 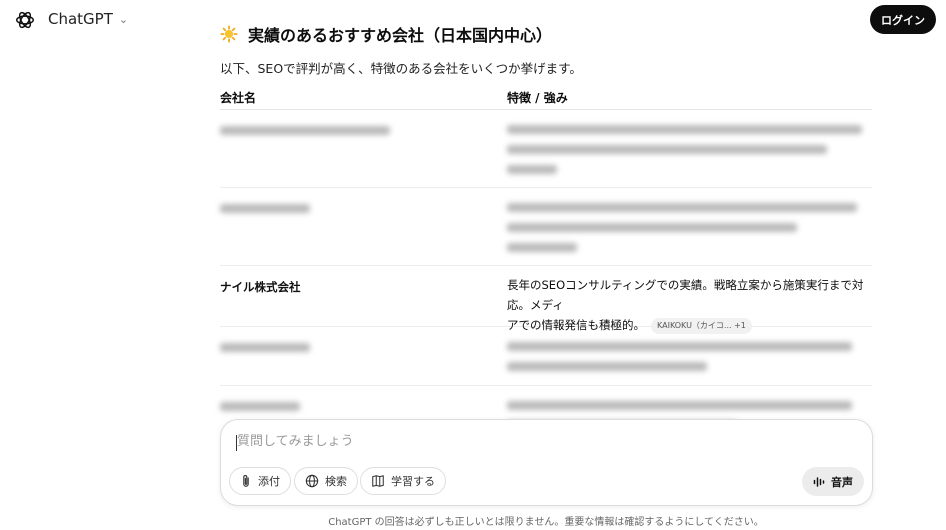 I want to click on intro-text: 以下、SEOで評判が高く、特徴のある会社をいくつか挙げます。, so click(x=401, y=68).